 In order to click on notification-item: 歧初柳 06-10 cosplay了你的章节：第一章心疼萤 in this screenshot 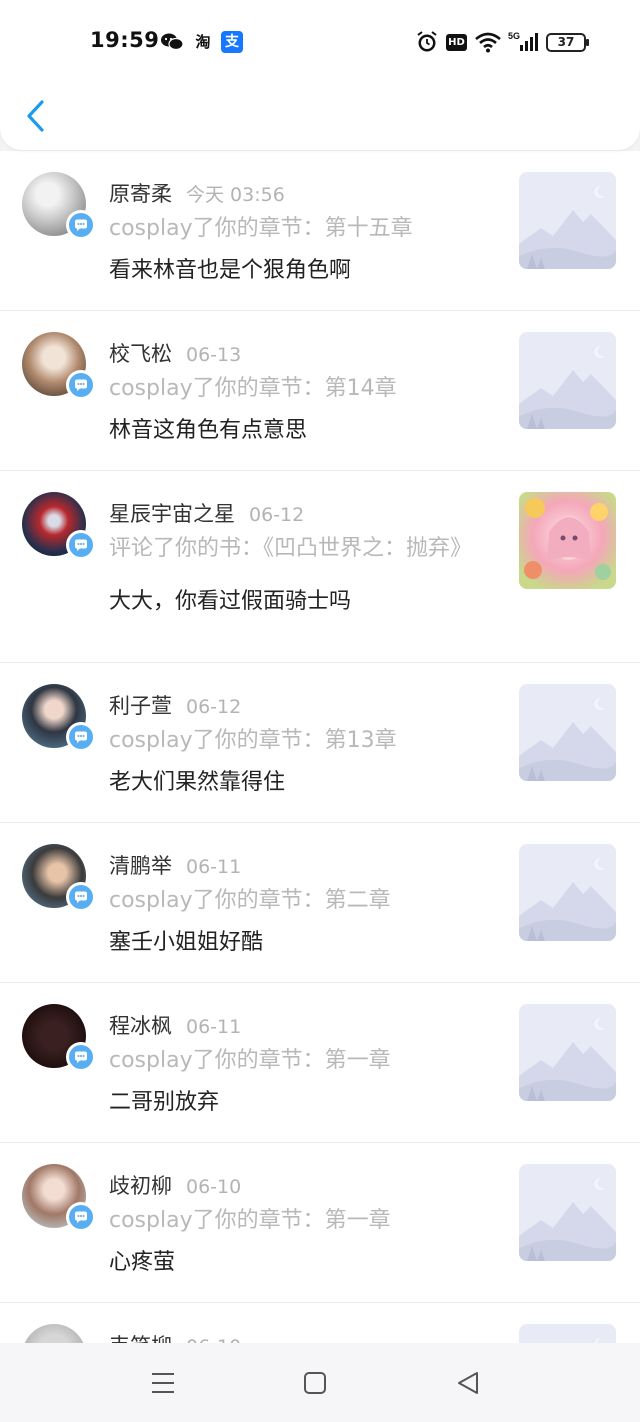, I will do `click(320, 1223)`.